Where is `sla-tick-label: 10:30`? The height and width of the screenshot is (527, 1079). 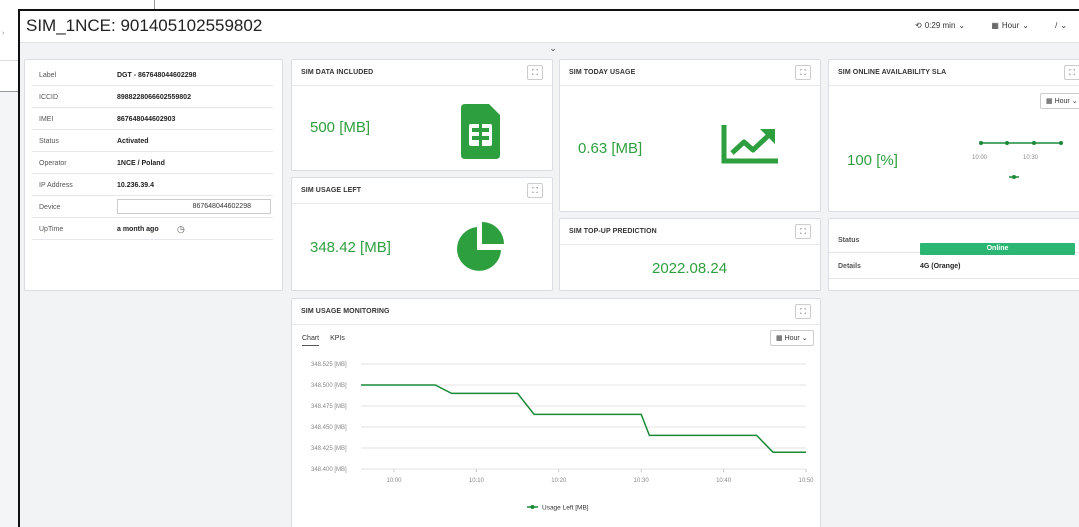 sla-tick-label: 10:30 is located at coordinates (1031, 158).